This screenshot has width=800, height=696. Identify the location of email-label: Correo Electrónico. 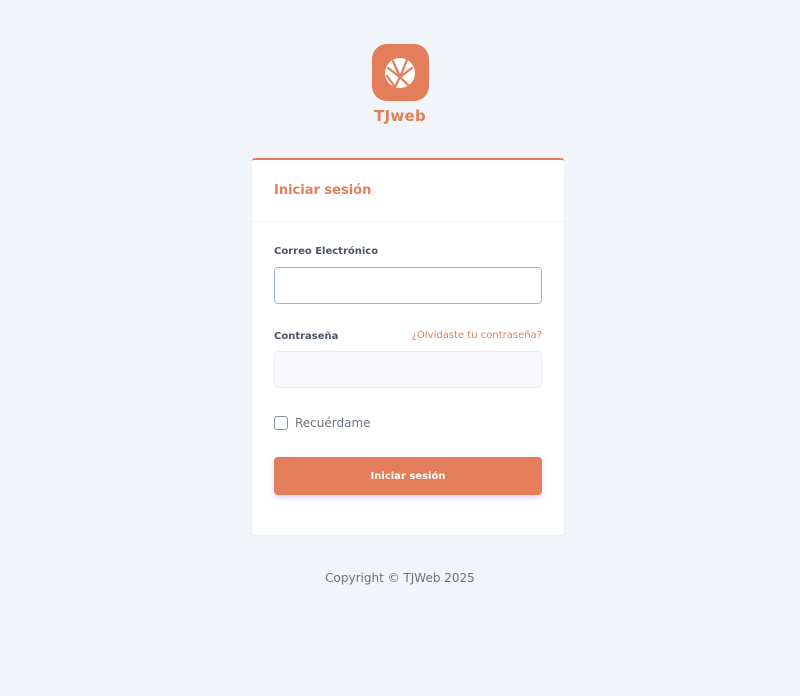
(326, 251).